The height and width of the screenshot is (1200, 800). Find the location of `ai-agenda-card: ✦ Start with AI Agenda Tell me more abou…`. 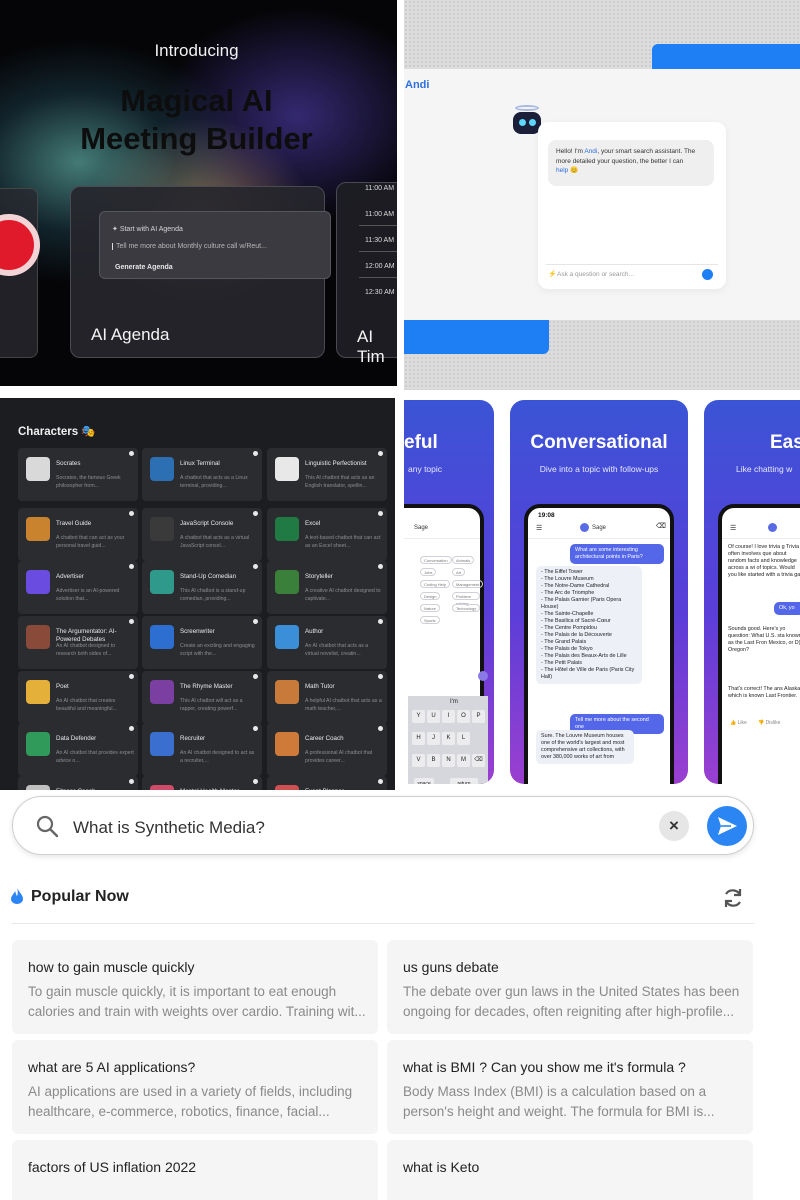

ai-agenda-card: ✦ Start with AI Agenda Tell me more abou… is located at coordinates (200, 272).